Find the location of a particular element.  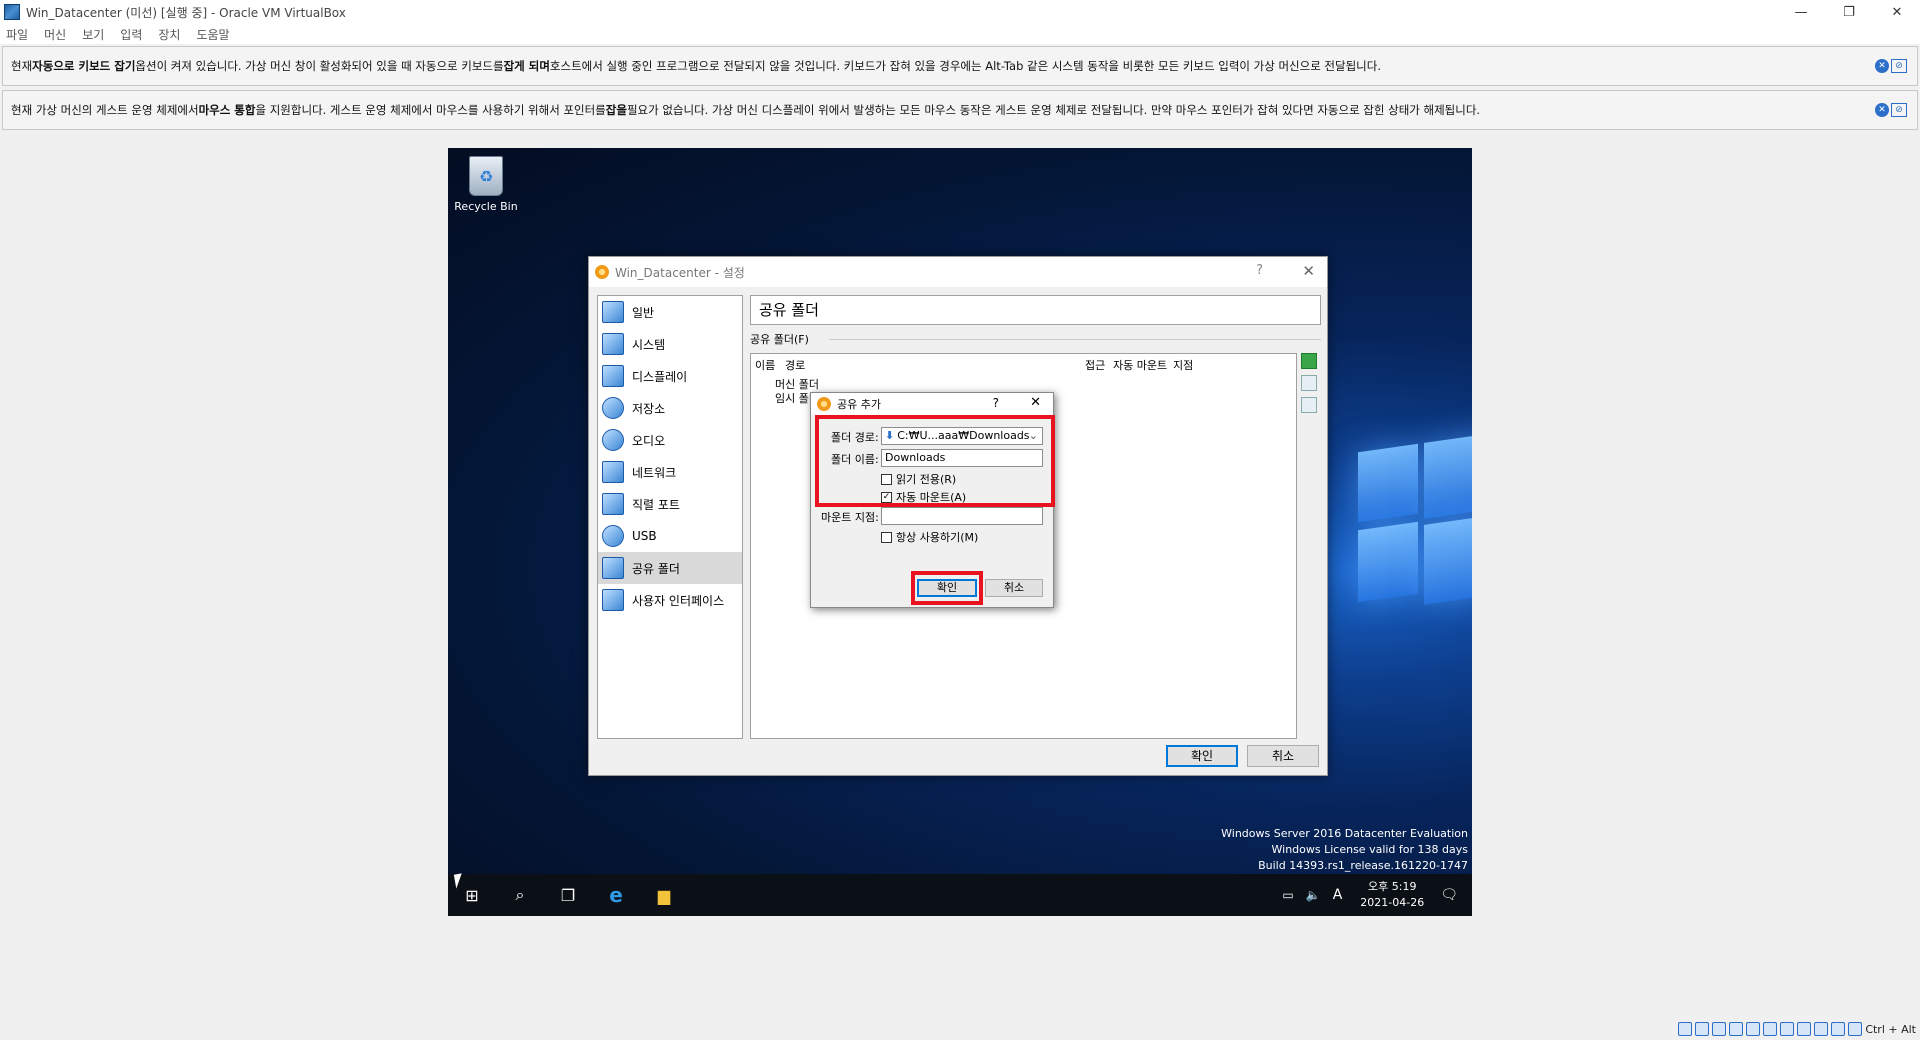

category-label: 저장소 is located at coordinates (649, 408).